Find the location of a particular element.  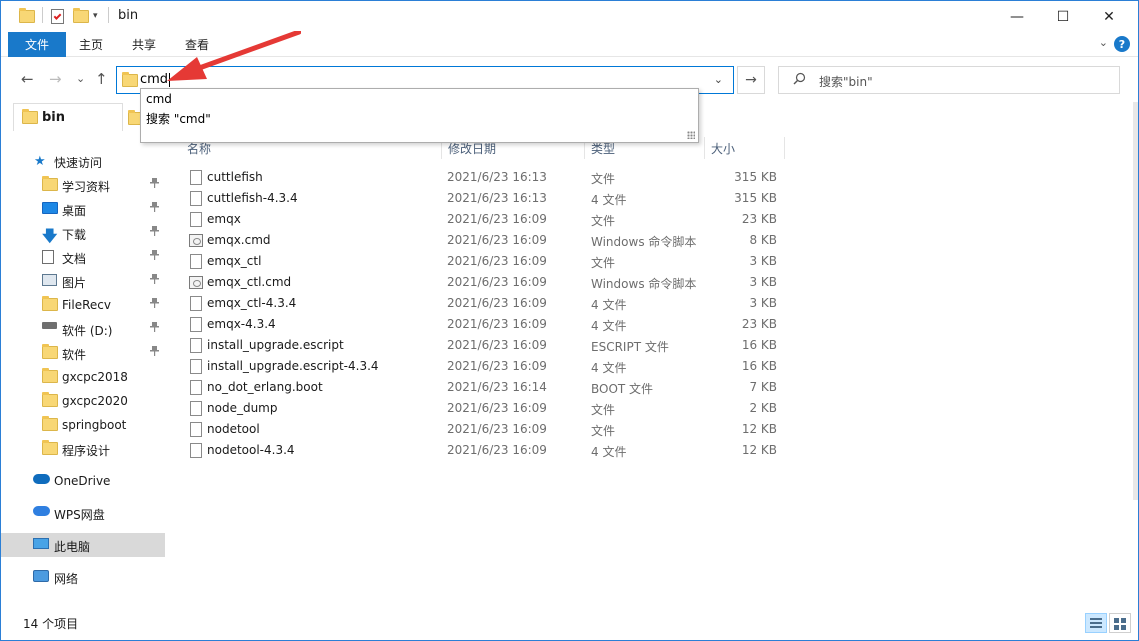

file-row: emqx 2021/6/23 16:09 文件 23 KB is located at coordinates (486, 219).